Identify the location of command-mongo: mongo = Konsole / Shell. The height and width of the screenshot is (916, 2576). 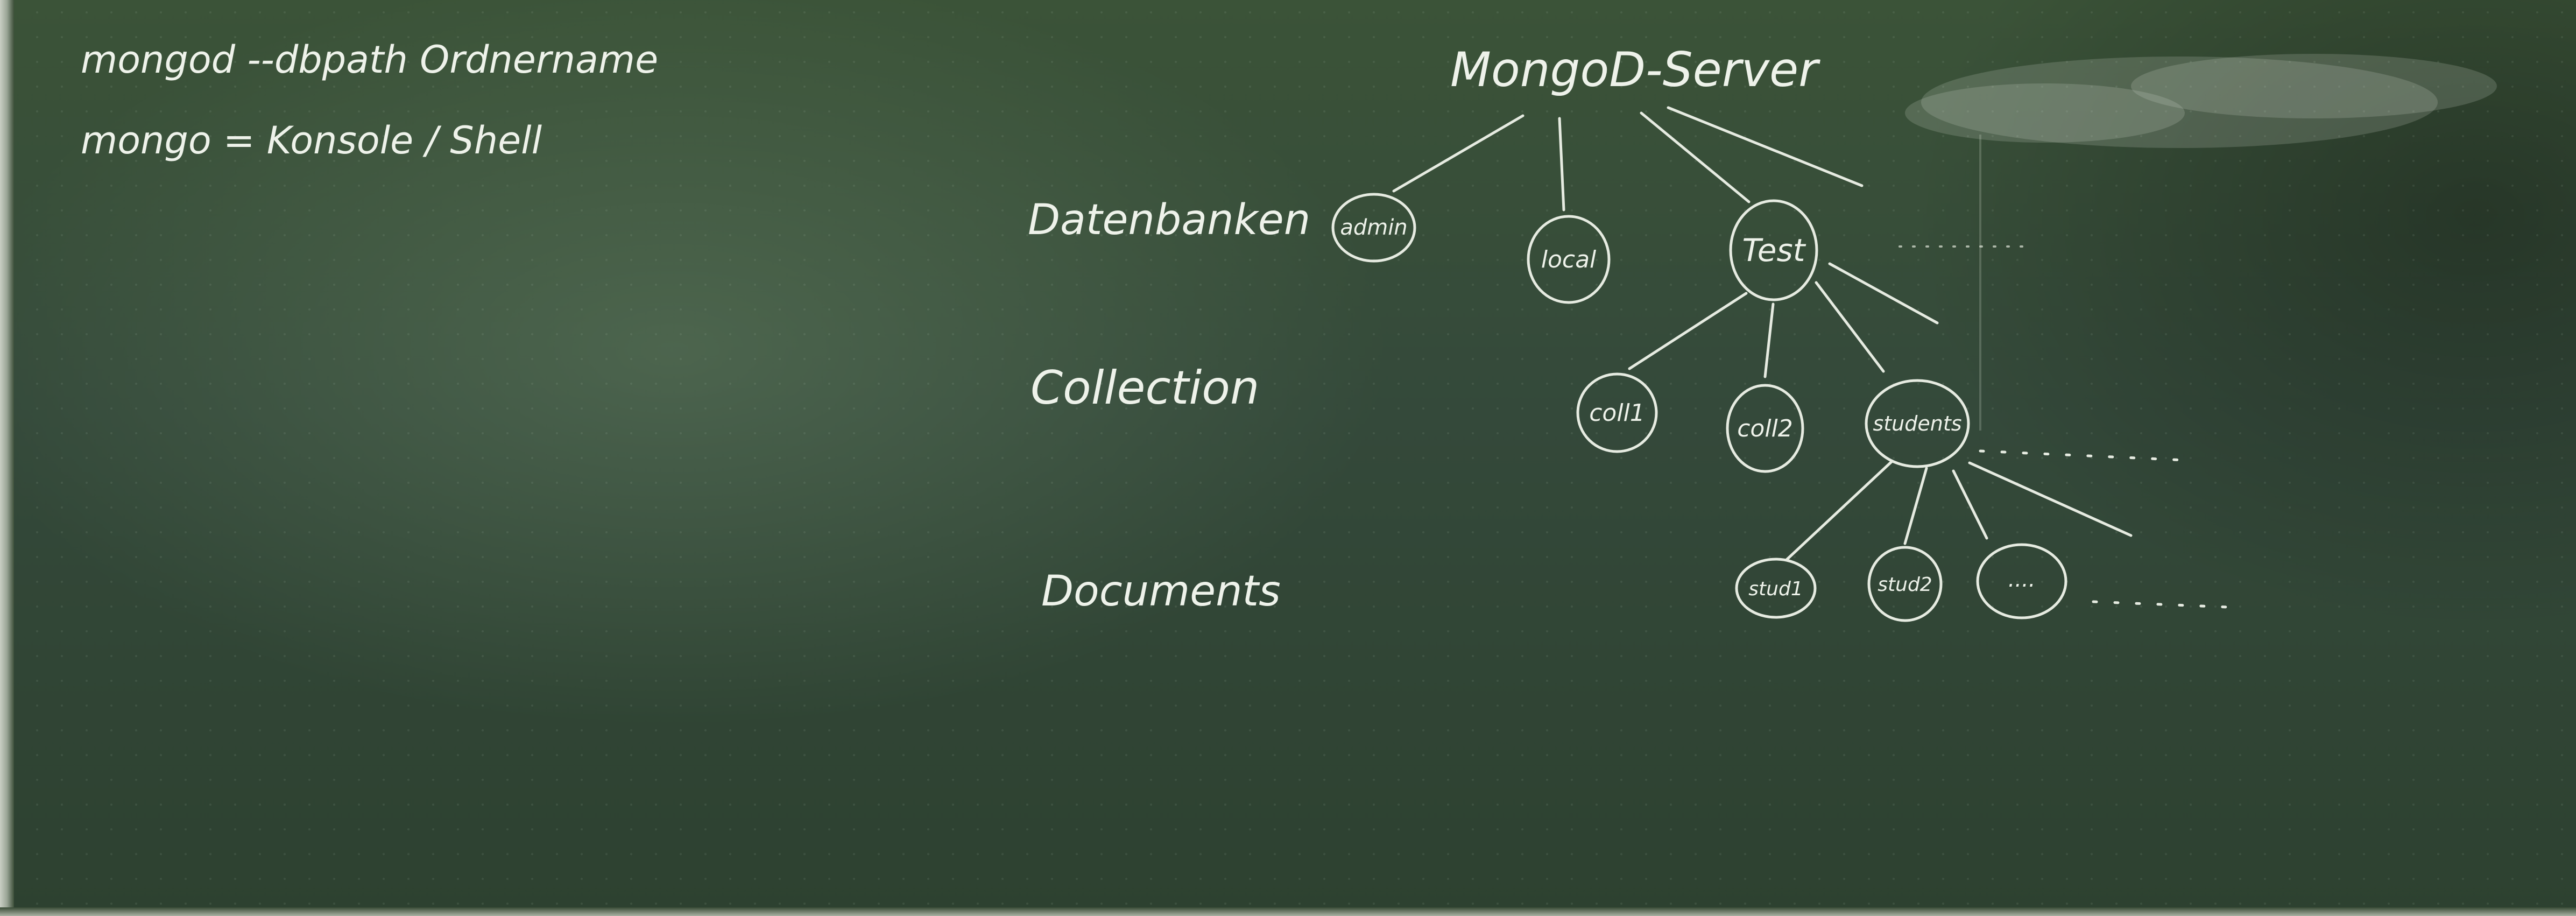
(311, 140).